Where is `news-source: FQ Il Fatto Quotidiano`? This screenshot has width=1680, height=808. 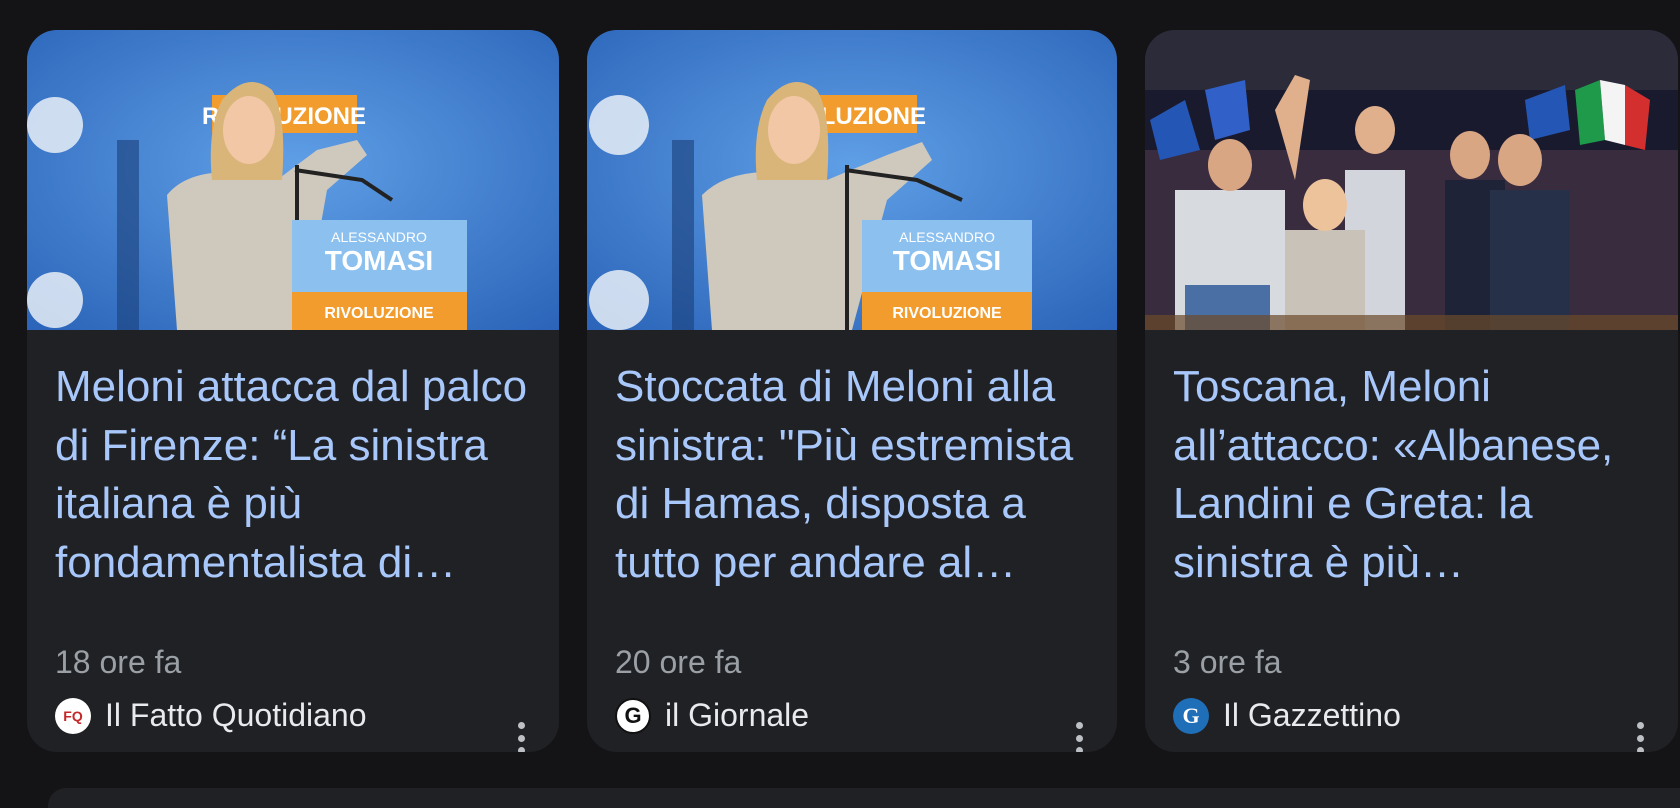
news-source: FQ Il Fatto Quotidiano is located at coordinates (210, 715).